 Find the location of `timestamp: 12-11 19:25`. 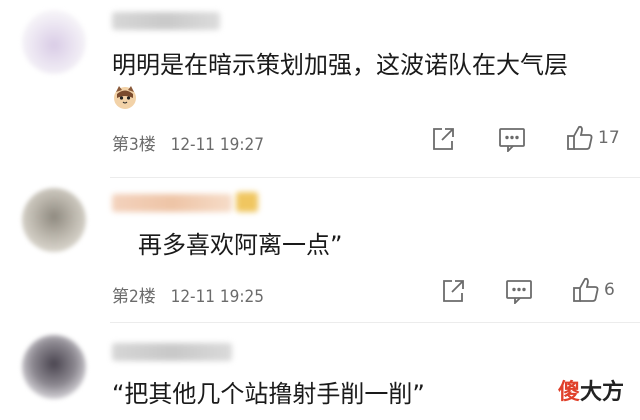

timestamp: 12-11 19:25 is located at coordinates (217, 297).